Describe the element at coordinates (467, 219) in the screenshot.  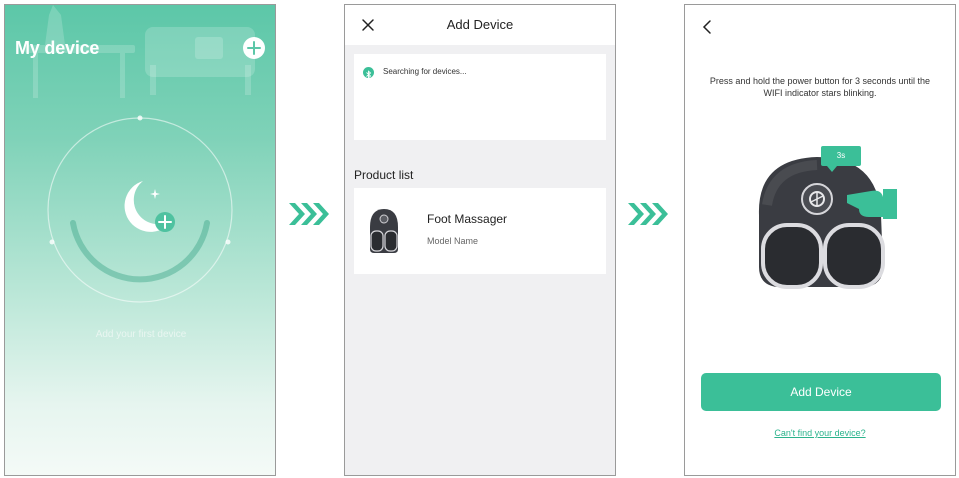
I see `product-name: Foot Massager` at that location.